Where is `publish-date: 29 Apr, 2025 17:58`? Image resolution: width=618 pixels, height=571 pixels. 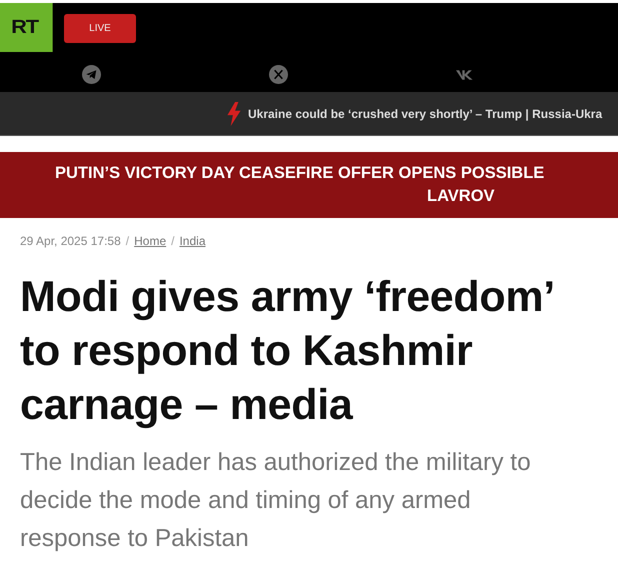 publish-date: 29 Apr, 2025 17:58 is located at coordinates (70, 241).